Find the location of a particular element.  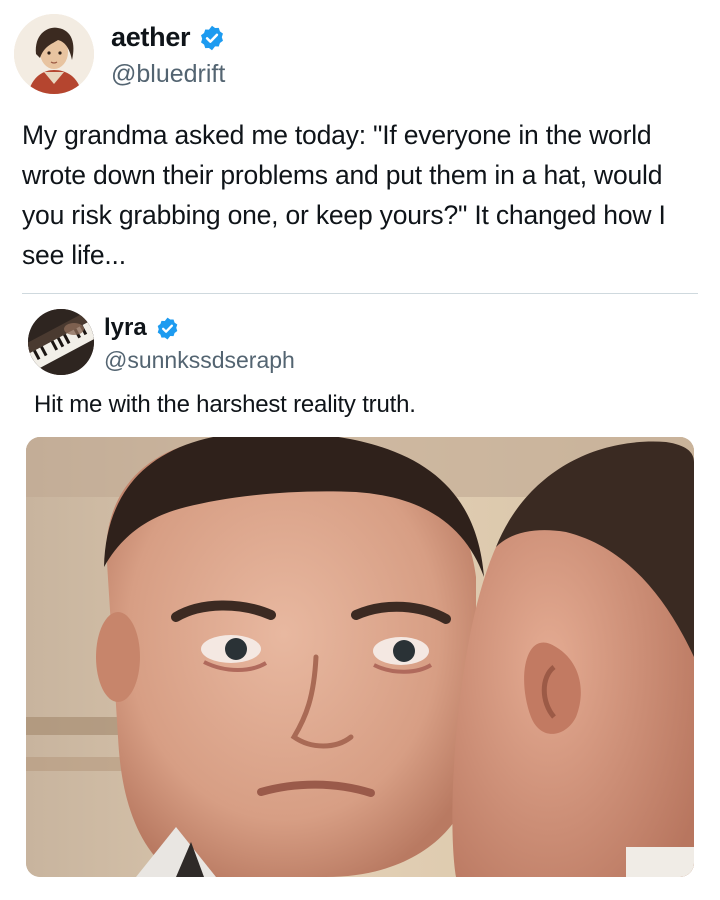

author-name-row: aether is located at coordinates (168, 37).